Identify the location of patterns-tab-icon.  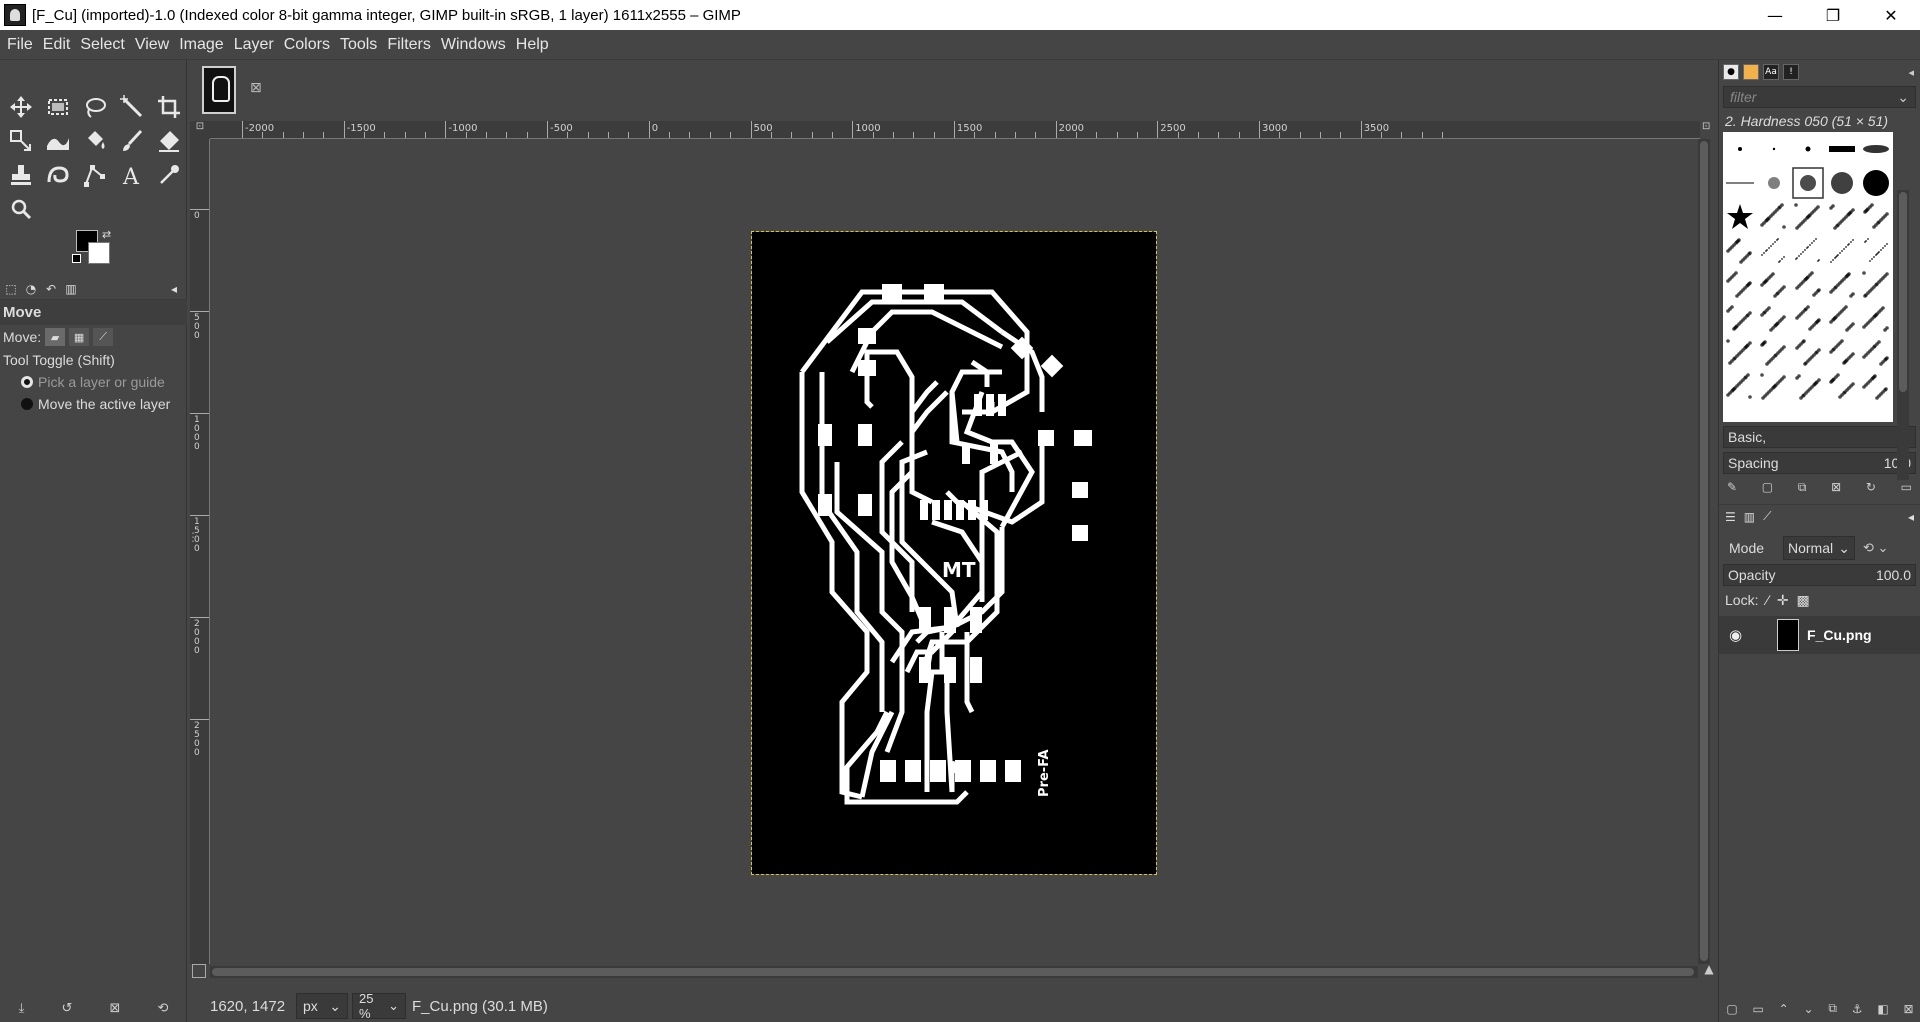
(1751, 72).